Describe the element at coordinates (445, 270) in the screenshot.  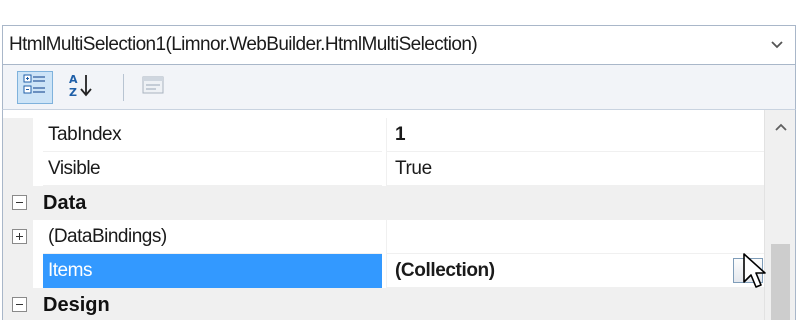
I see `property-value-text: (Collection)` at that location.